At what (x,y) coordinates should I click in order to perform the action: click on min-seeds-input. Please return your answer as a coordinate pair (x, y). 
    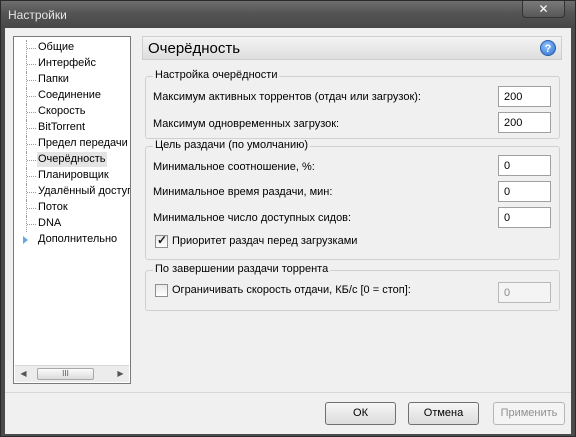
    Looking at the image, I should click on (524, 217).